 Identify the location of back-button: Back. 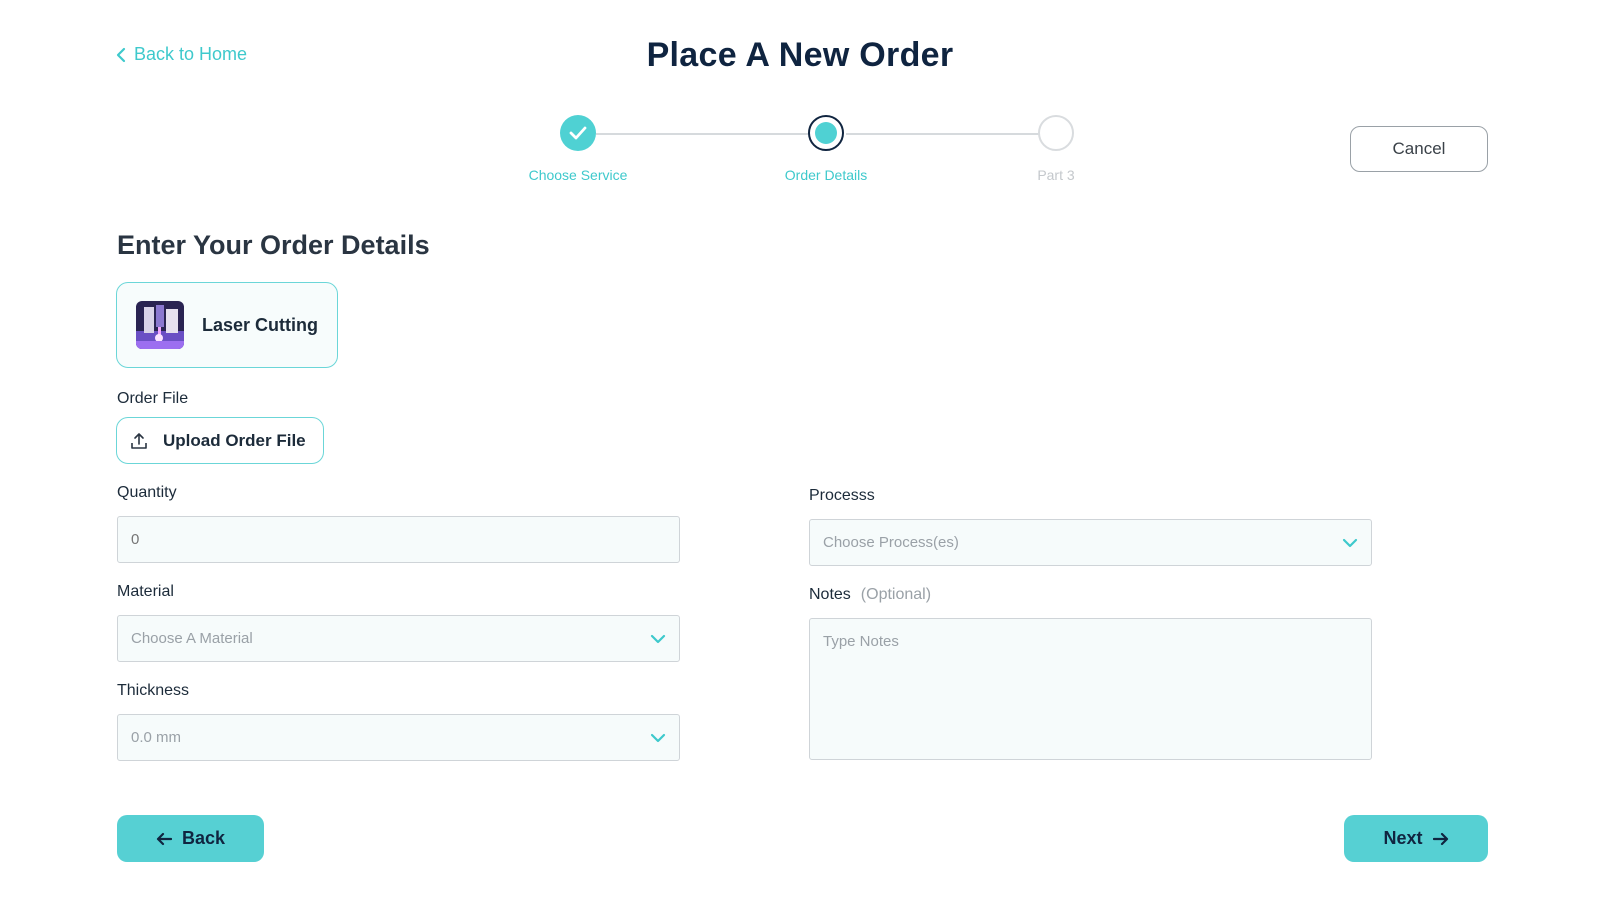
(190, 838).